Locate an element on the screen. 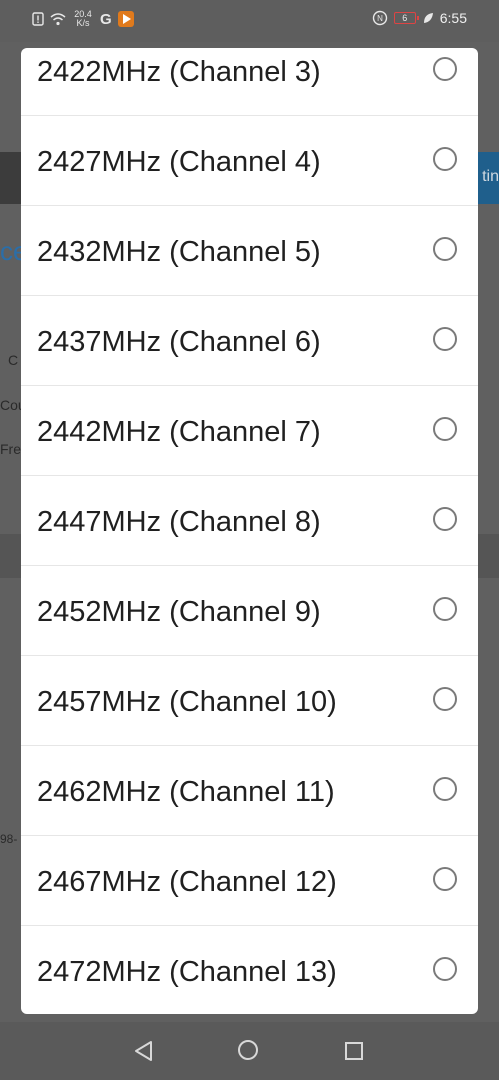 The height and width of the screenshot is (1080, 499). channel-option: 2442MHz (Channel 7) is located at coordinates (249, 431).